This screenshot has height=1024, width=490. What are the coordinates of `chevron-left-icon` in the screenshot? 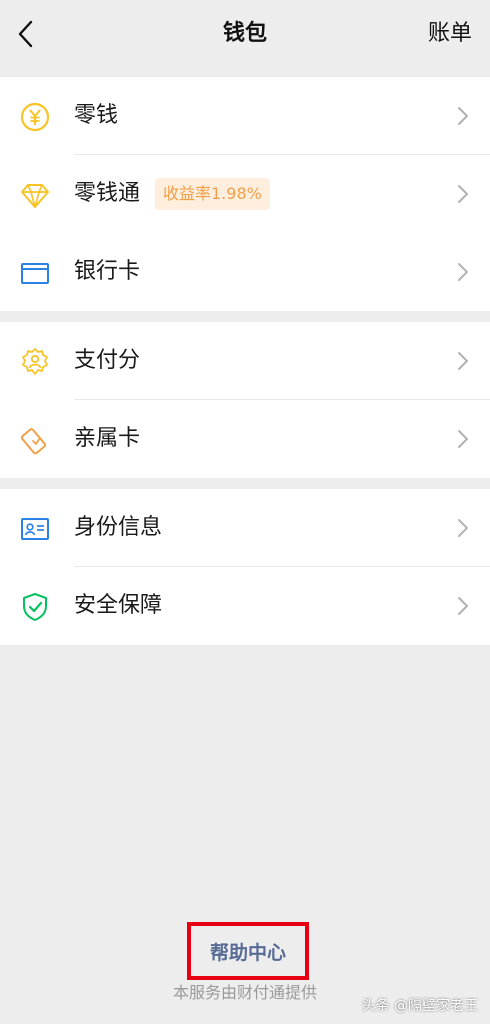 It's located at (25, 34).